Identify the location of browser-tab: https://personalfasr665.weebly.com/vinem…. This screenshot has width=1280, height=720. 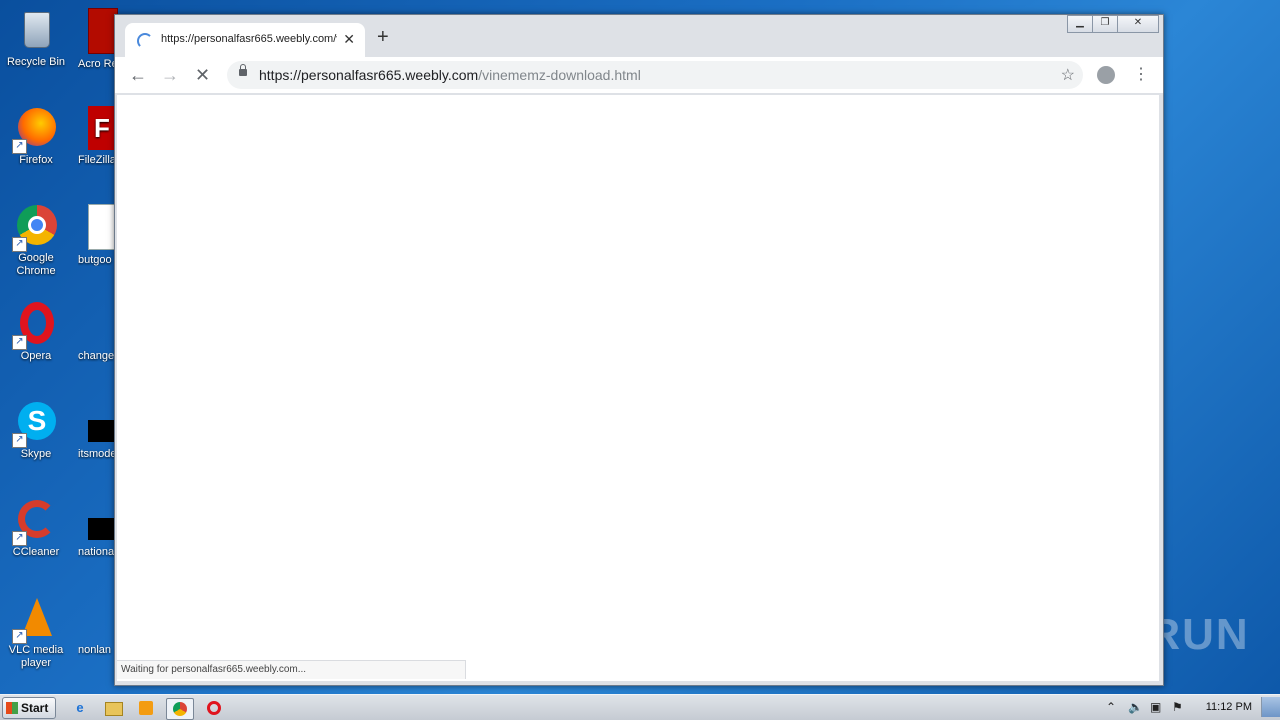
(245, 40).